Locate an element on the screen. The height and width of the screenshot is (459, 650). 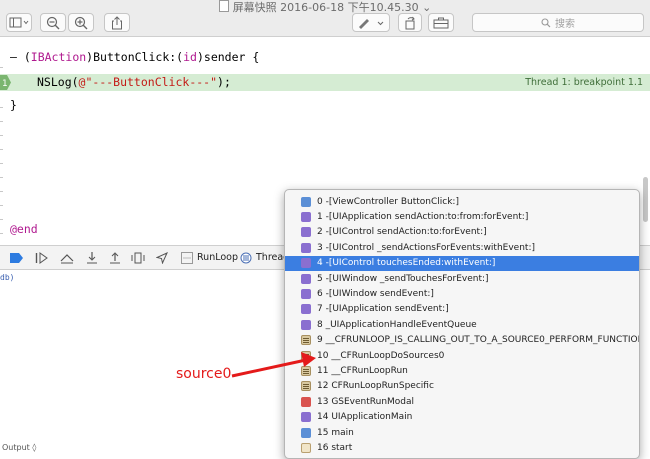
view-debugger-button is located at coordinates (138, 258).